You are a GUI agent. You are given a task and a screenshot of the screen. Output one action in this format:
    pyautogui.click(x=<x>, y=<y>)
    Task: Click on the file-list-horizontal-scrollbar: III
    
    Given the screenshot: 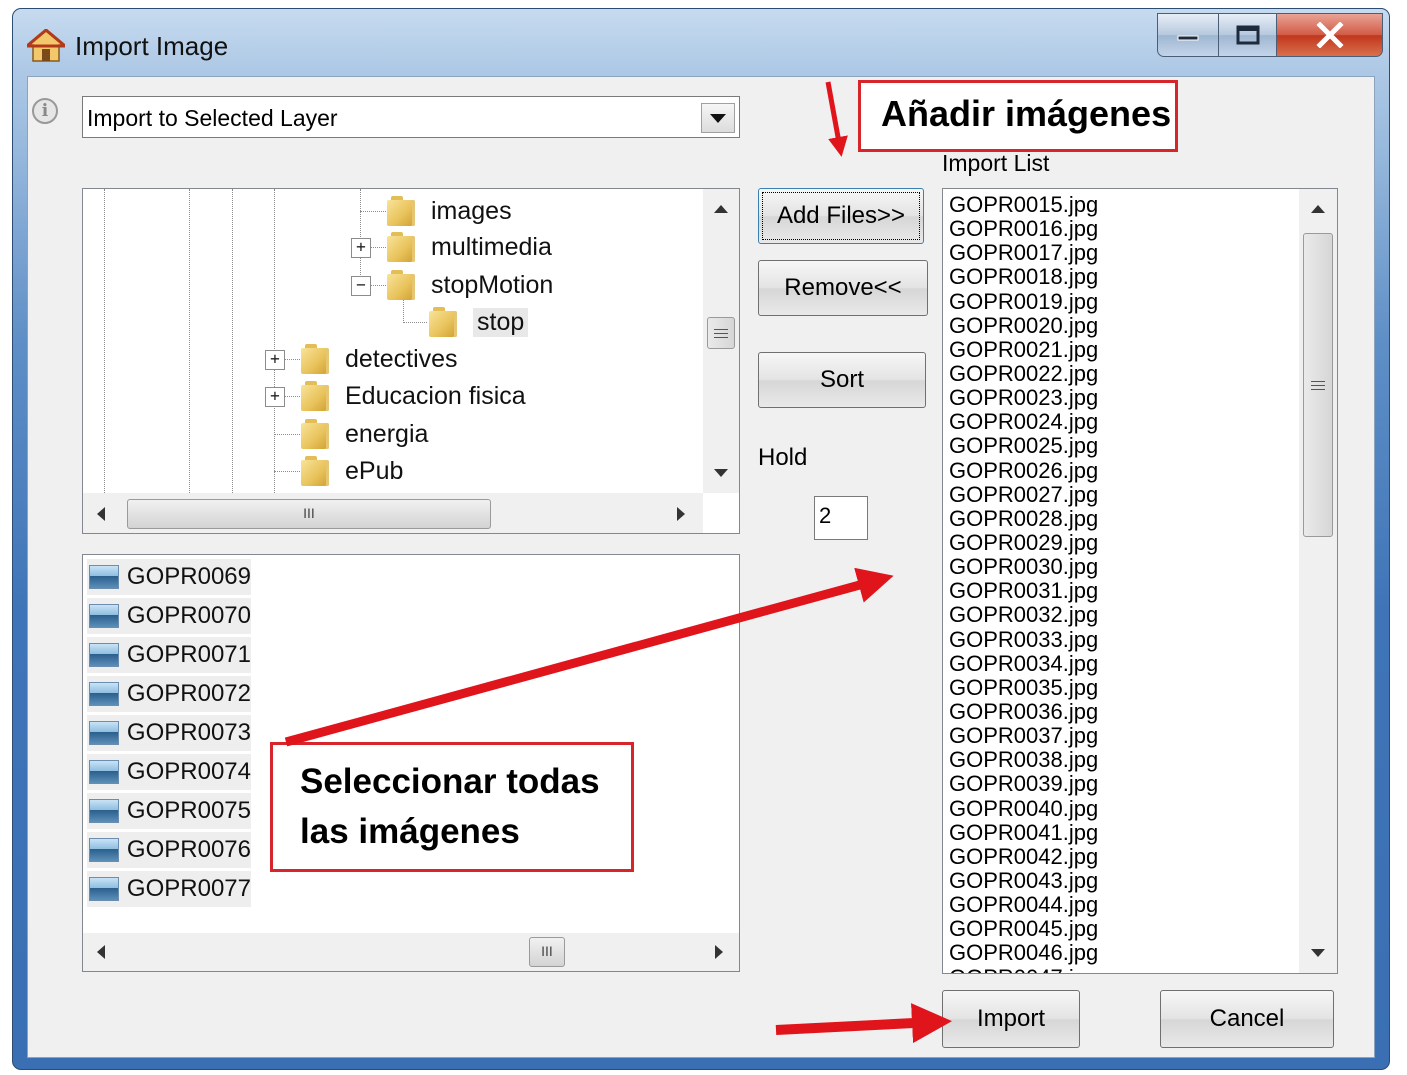 What is the action you would take?
    pyautogui.click(x=411, y=952)
    